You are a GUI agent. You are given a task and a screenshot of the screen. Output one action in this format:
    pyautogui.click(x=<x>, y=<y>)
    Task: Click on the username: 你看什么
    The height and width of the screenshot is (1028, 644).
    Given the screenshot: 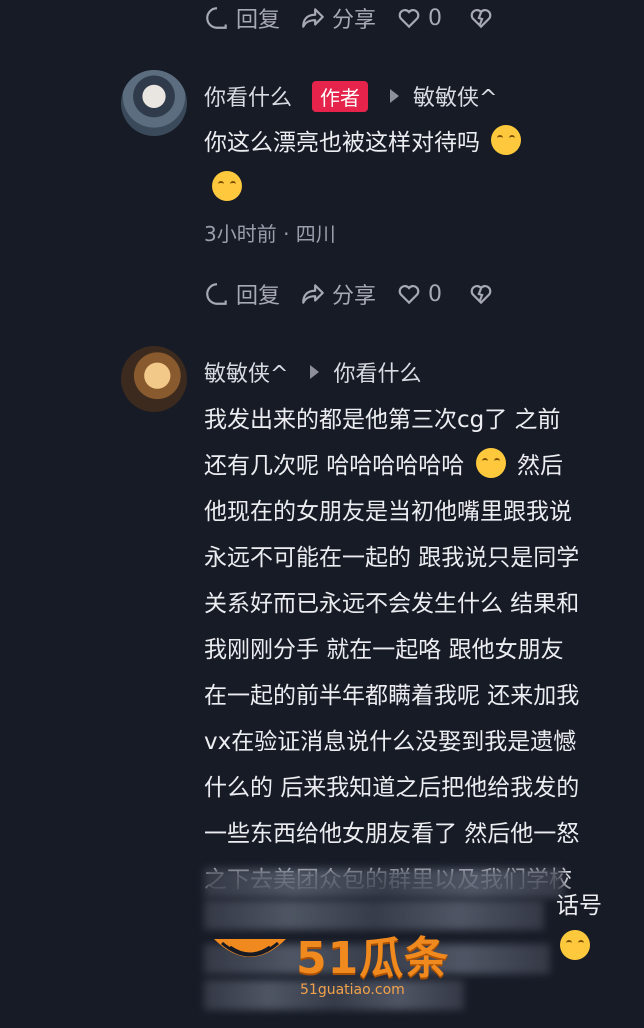 What is the action you would take?
    pyautogui.click(x=248, y=96)
    